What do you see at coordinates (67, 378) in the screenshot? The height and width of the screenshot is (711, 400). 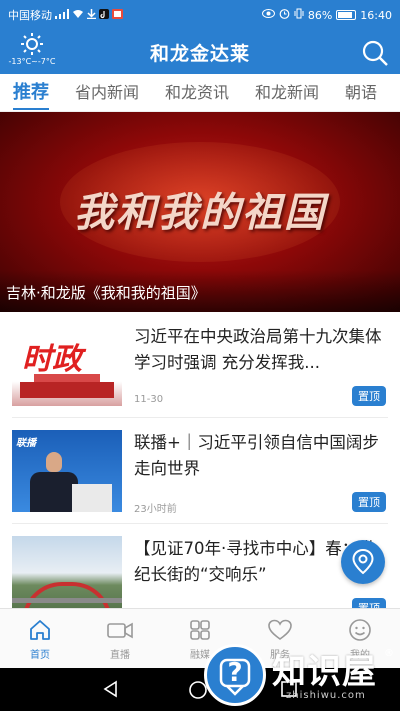 I see `thumbnail-building-roof` at bounding box center [67, 378].